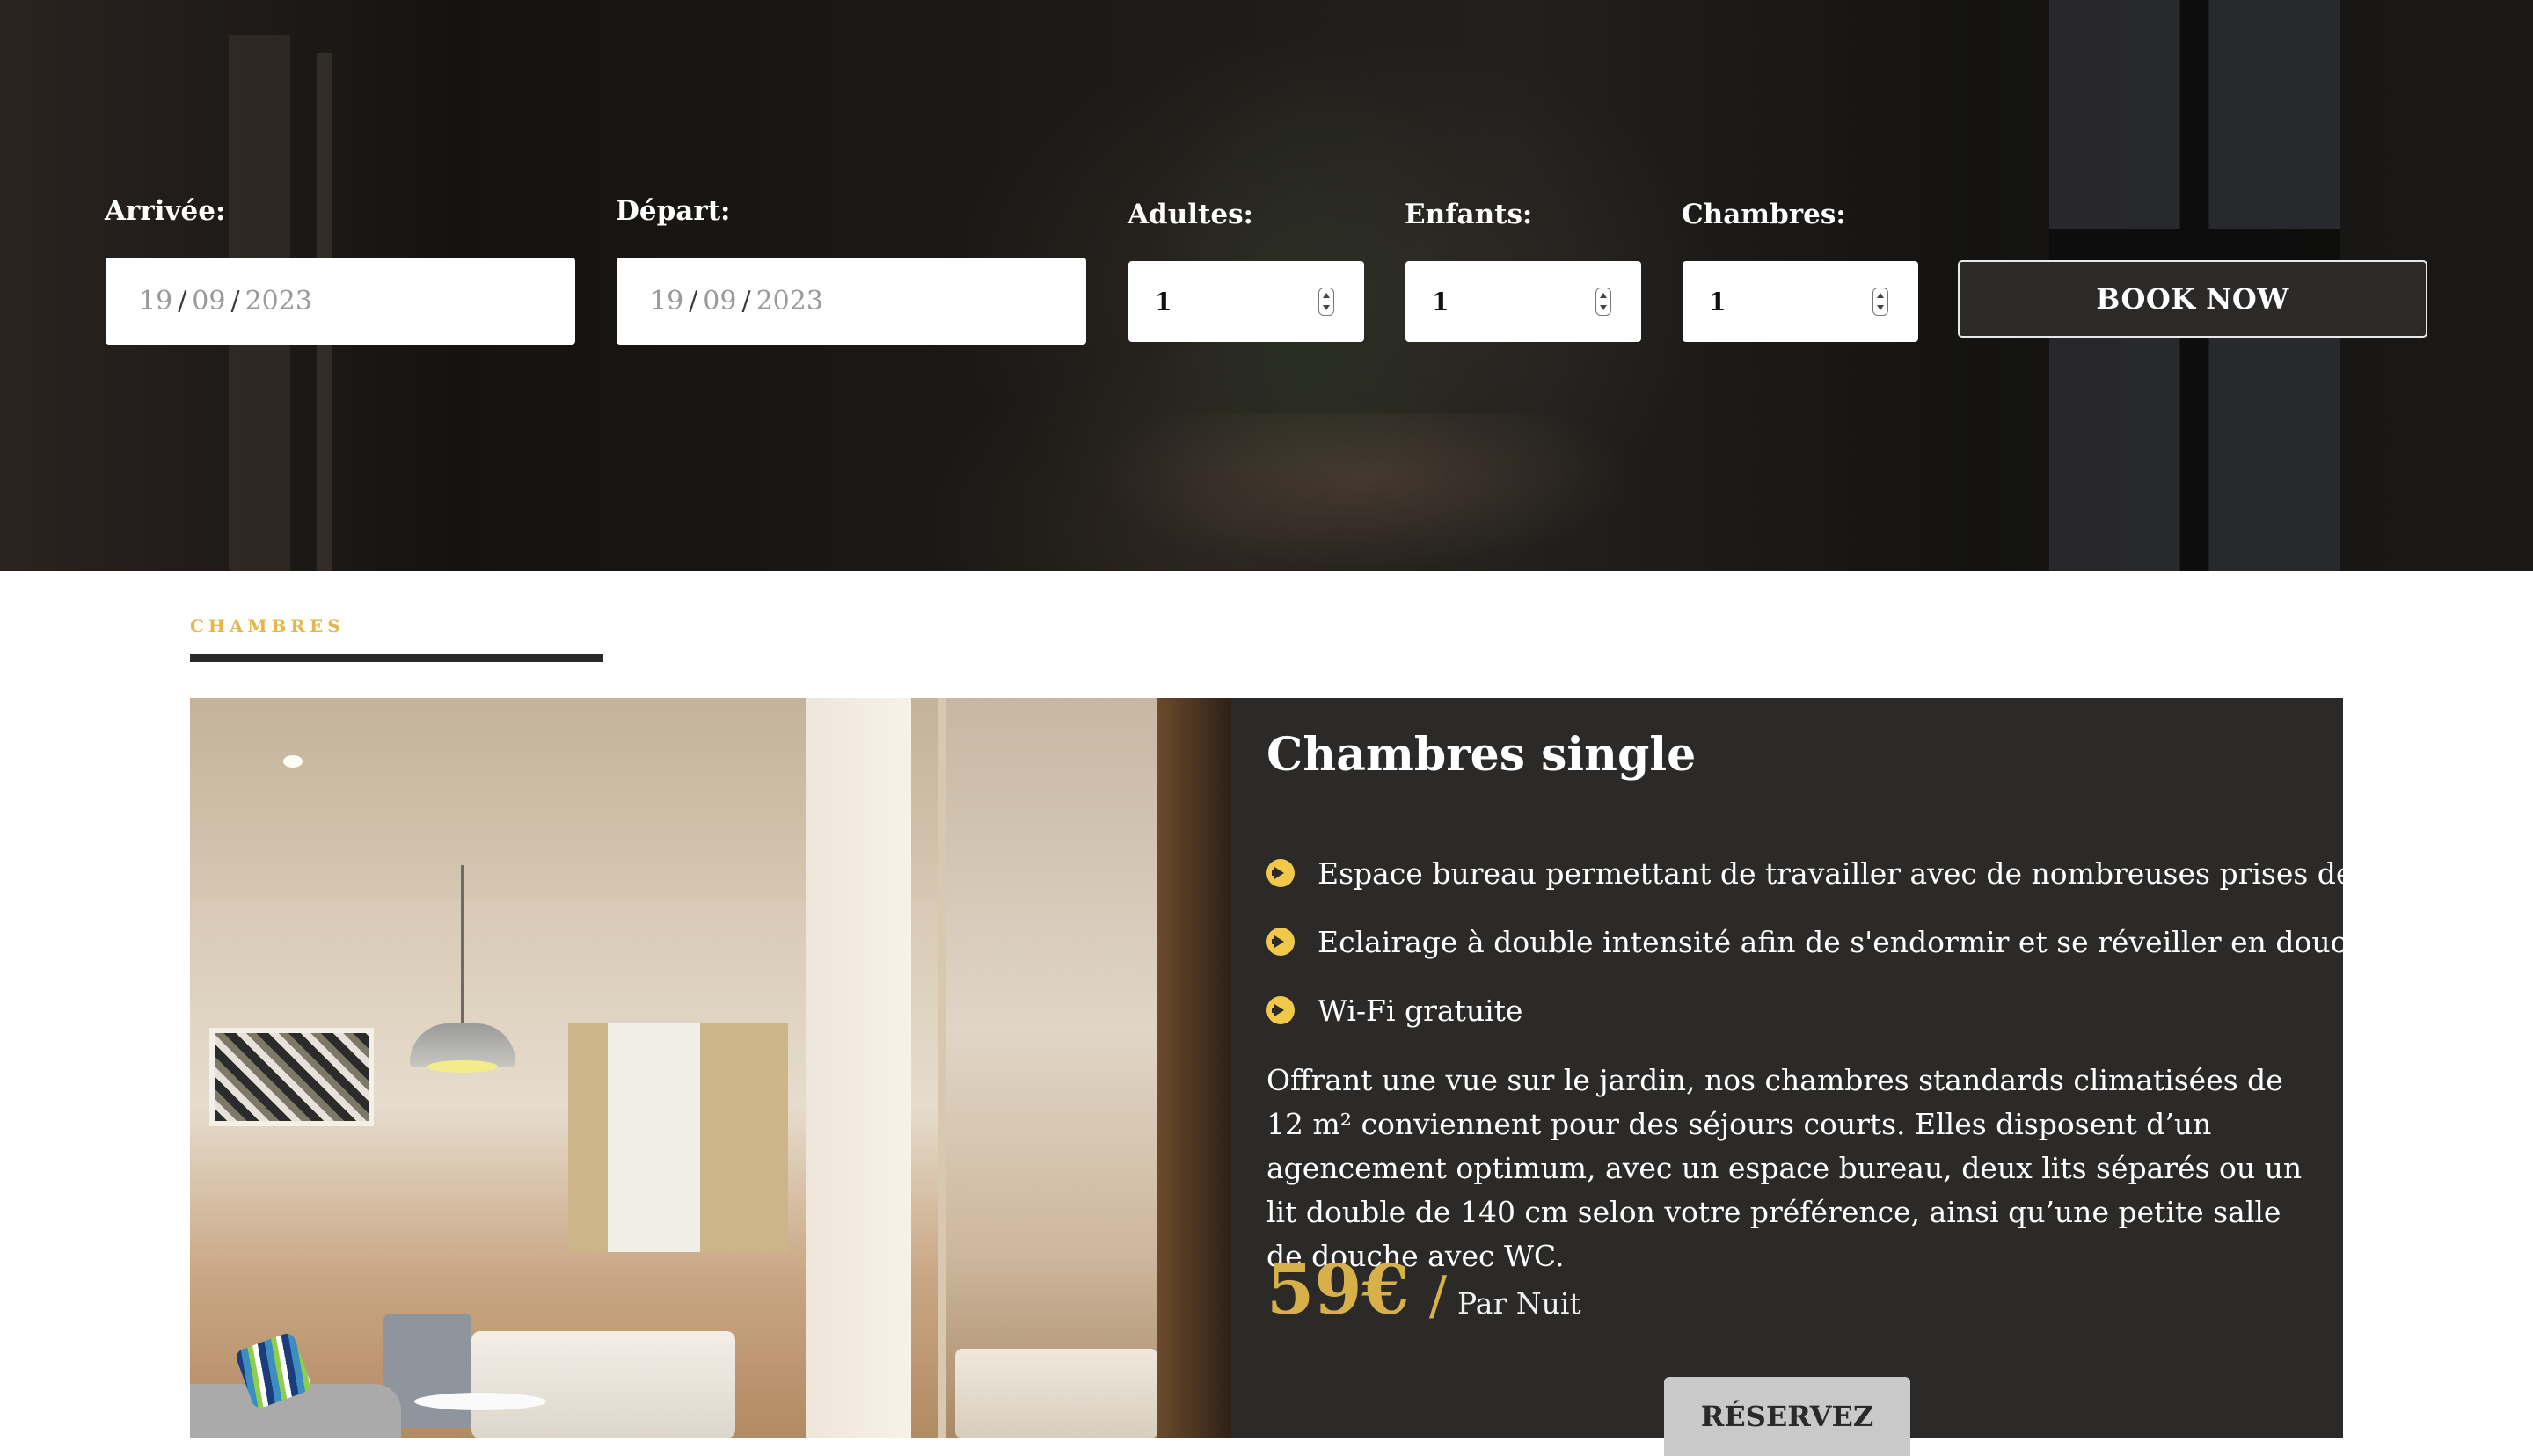 Image resolution: width=2533 pixels, height=1456 pixels. Describe the element at coordinates (2192, 299) in the screenshot. I see `book-now-button: BOOK NOW` at that location.